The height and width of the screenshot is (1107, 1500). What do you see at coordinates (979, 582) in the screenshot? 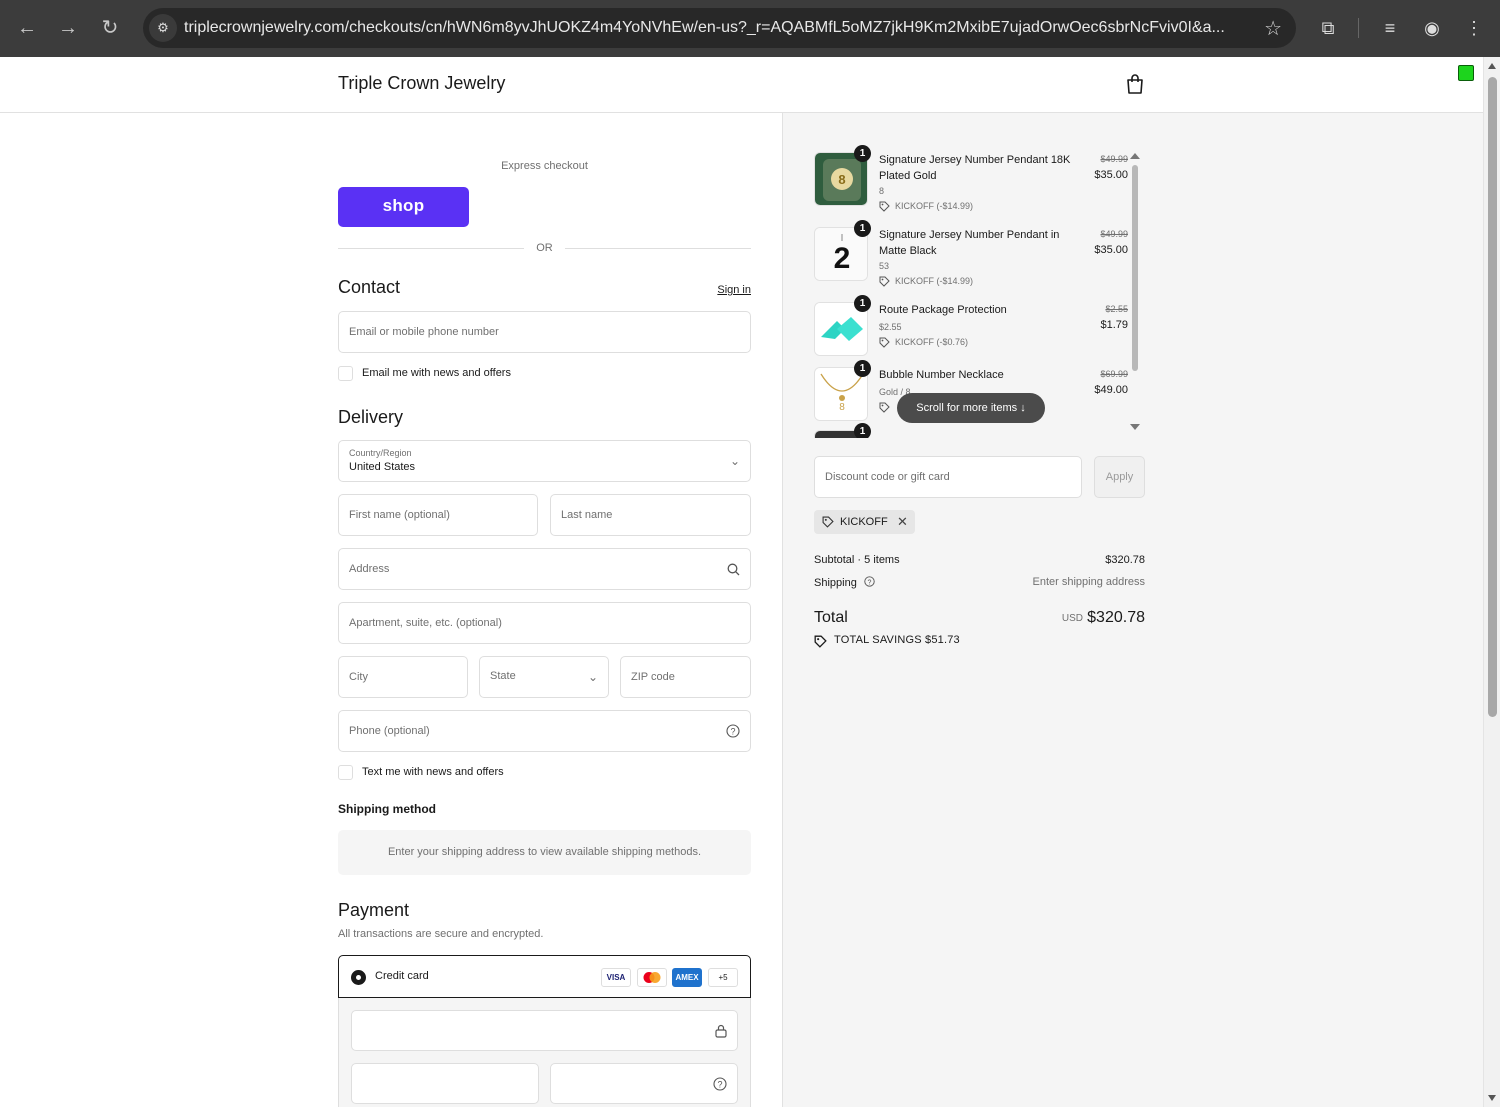
I see `shipping-row: Shipping ? Enter shipping address` at bounding box center [979, 582].